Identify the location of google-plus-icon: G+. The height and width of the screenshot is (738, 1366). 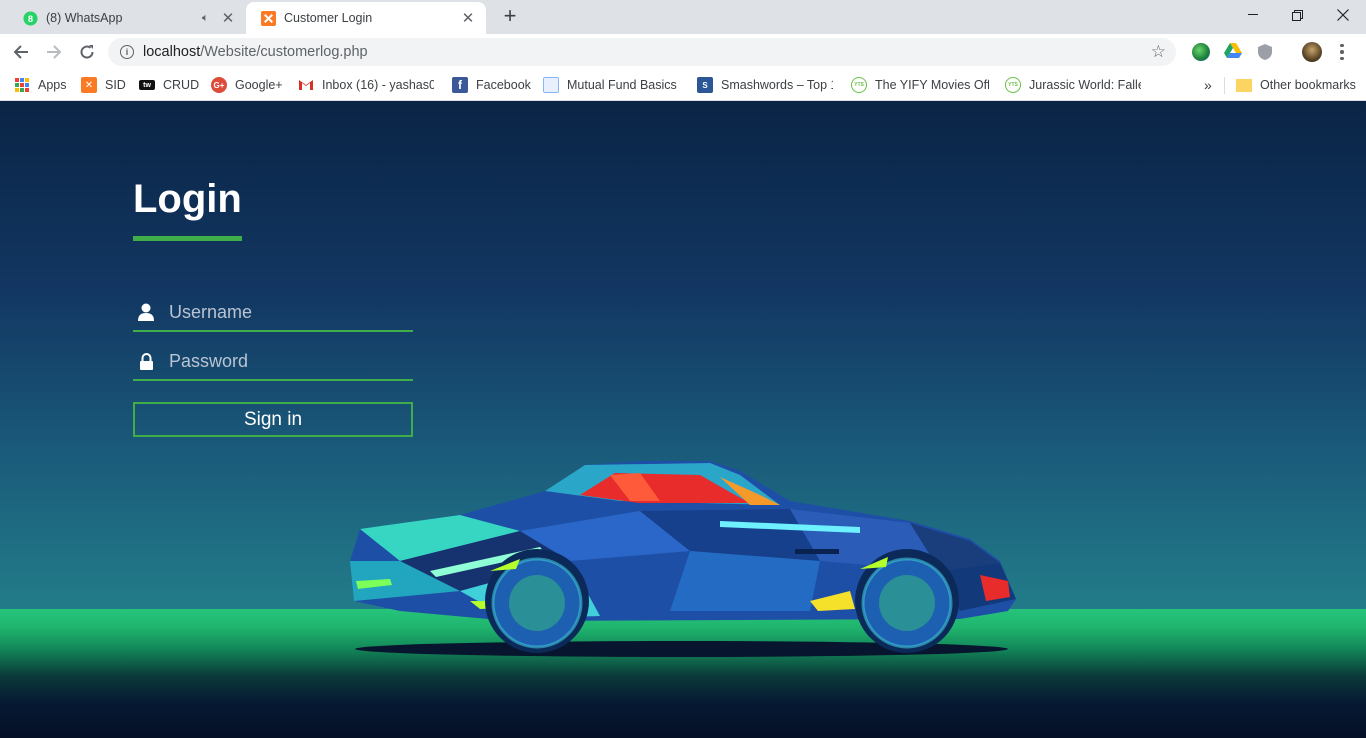
(219, 85).